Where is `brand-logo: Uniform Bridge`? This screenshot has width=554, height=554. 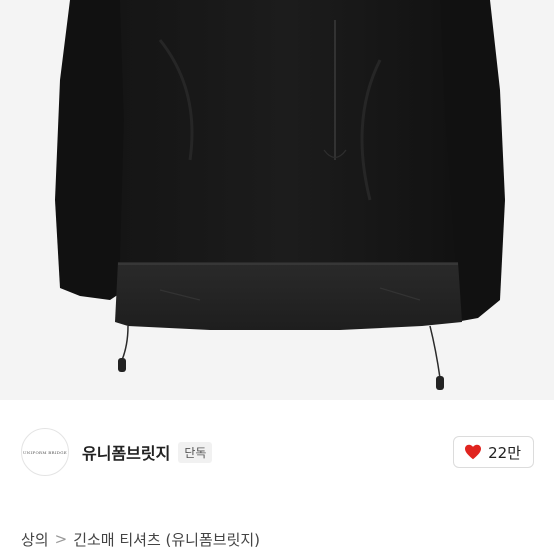
brand-logo: Uniform Bridge is located at coordinates (45, 452).